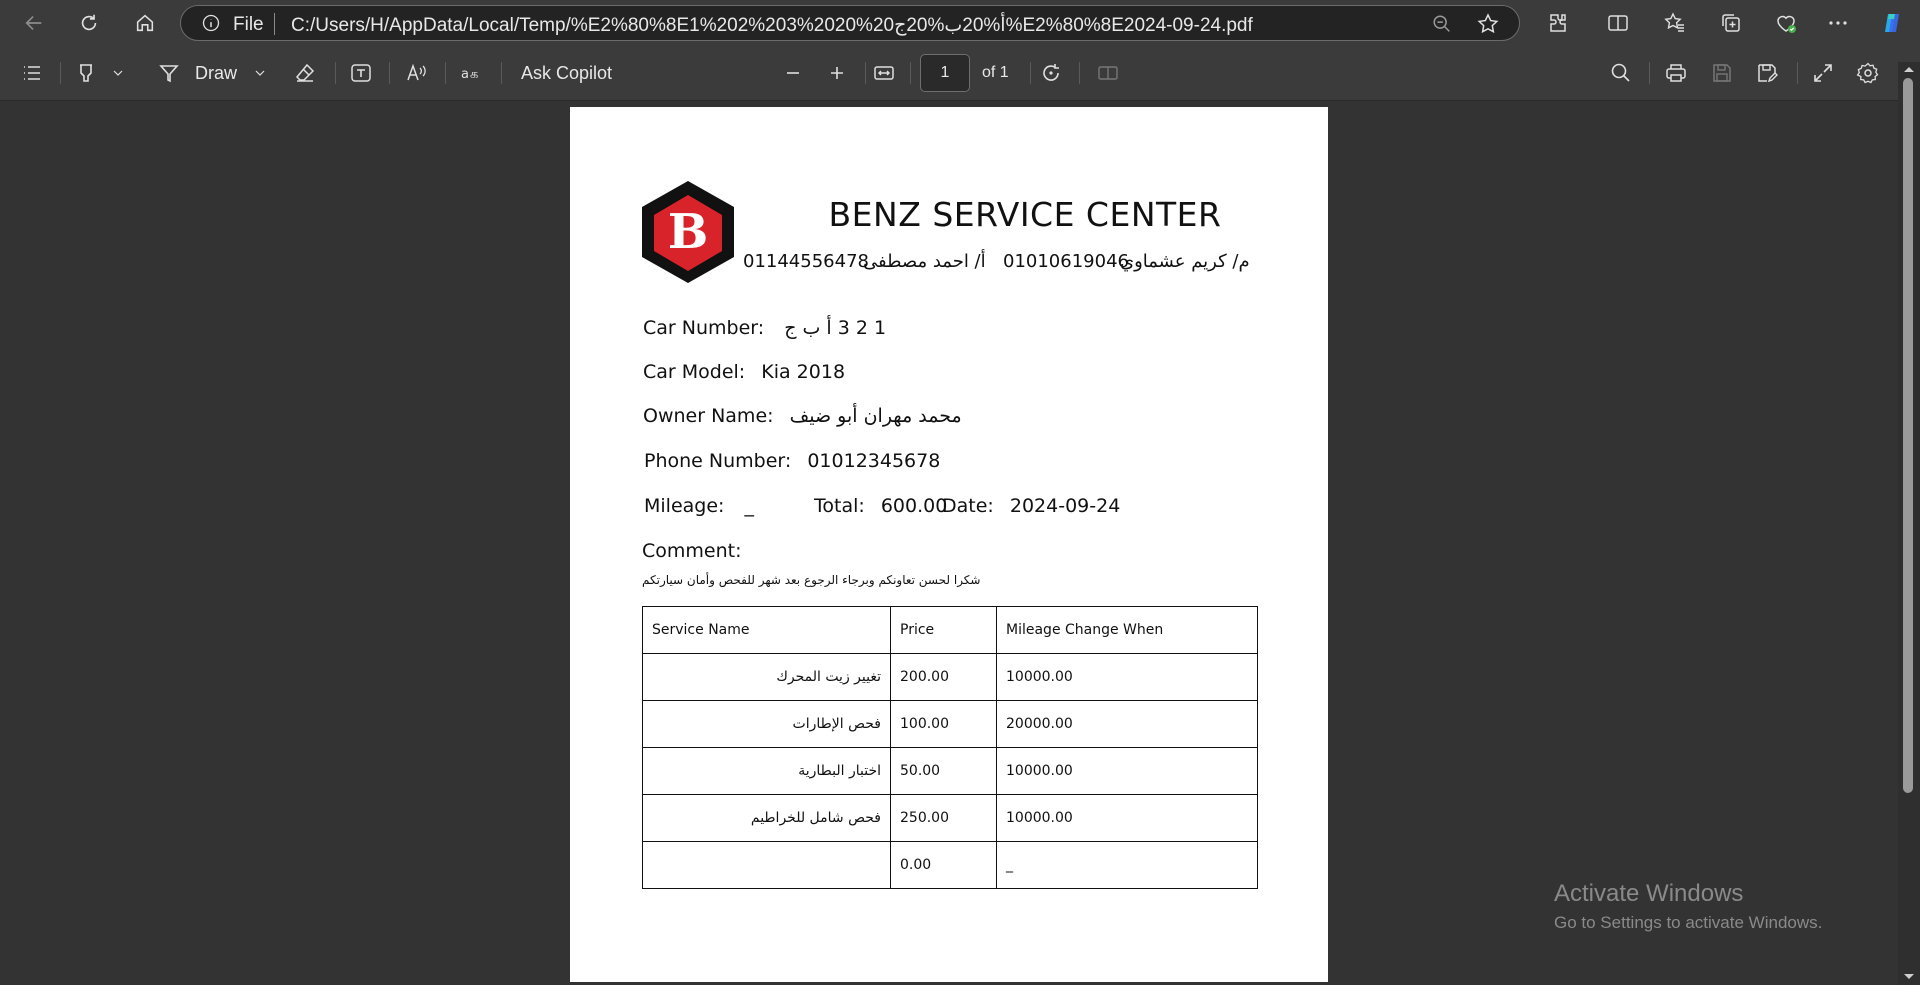  I want to click on copilot-button, so click(1892, 23).